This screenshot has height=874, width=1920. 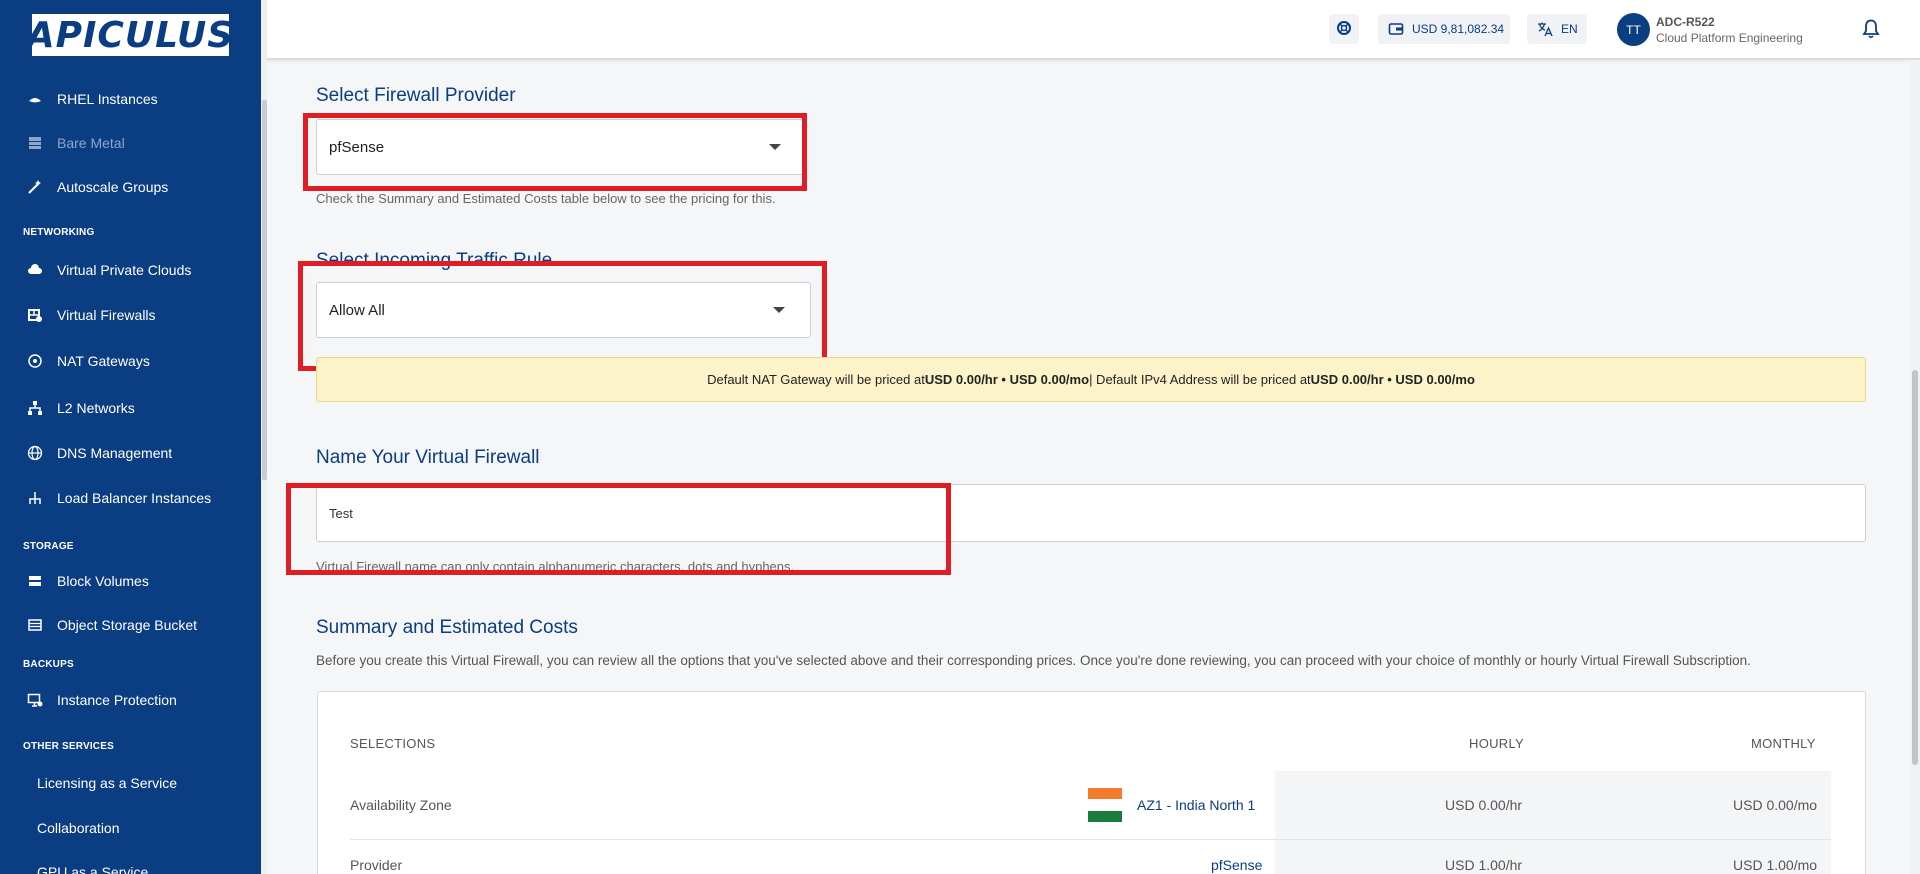 What do you see at coordinates (74, 581) in the screenshot?
I see `sidebar-item-block-volumes: Block Volumes` at bounding box center [74, 581].